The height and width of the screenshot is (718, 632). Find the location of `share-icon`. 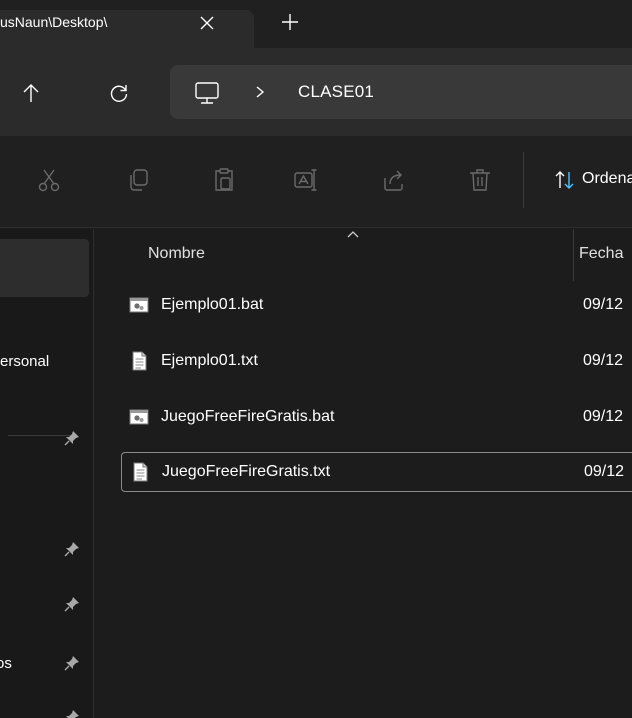

share-icon is located at coordinates (394, 180).